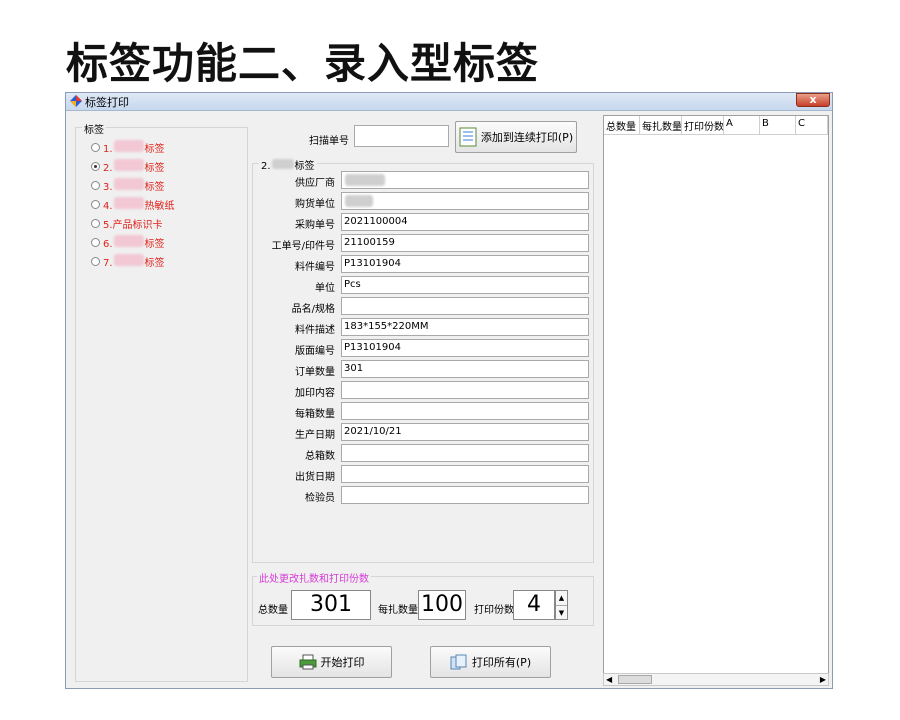 The height and width of the screenshot is (720, 900). I want to click on field-label: 供应厂商, so click(315, 183).